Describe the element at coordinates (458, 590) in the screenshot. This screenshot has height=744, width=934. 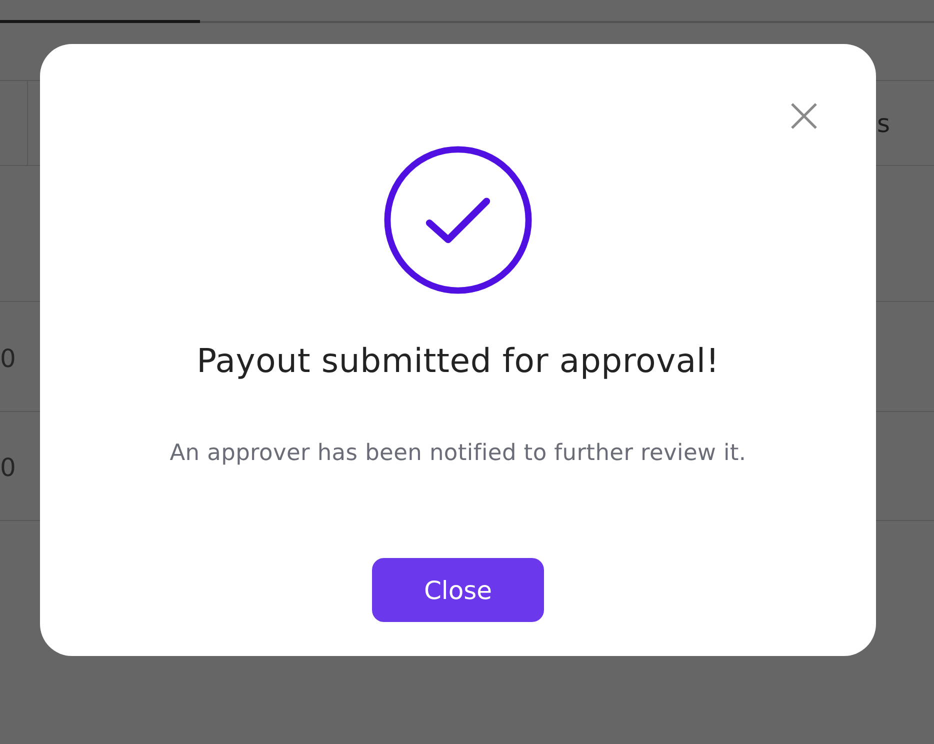
I see `close-button: Close` at that location.